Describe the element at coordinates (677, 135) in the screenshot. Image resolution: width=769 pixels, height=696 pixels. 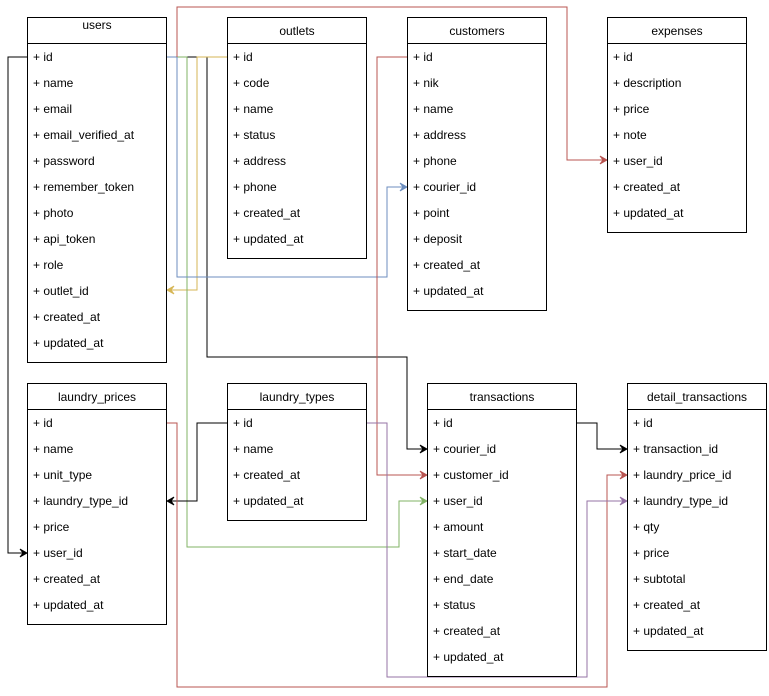
I see `field-note: + note` at that location.